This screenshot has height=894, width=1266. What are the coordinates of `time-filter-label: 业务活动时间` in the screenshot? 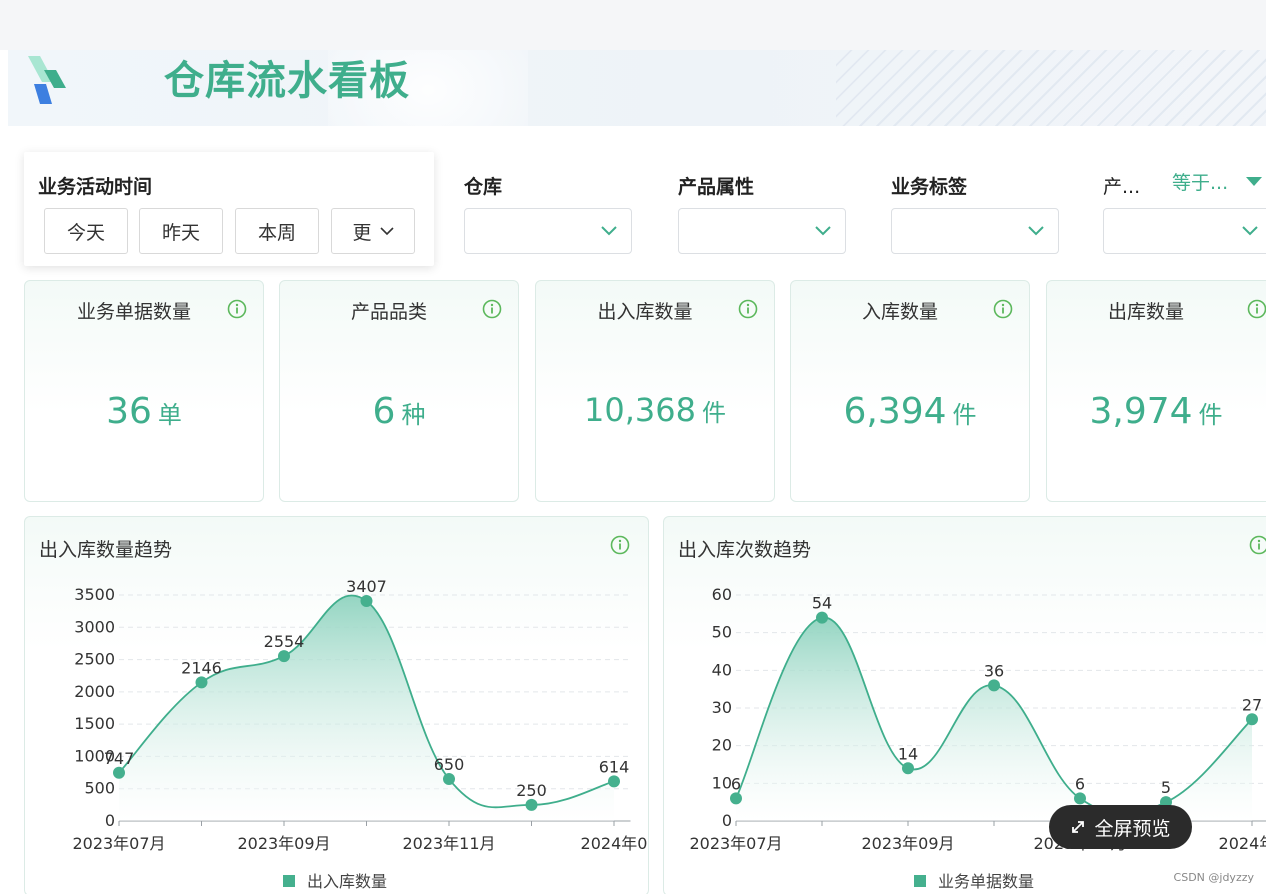 It's located at (95, 187).